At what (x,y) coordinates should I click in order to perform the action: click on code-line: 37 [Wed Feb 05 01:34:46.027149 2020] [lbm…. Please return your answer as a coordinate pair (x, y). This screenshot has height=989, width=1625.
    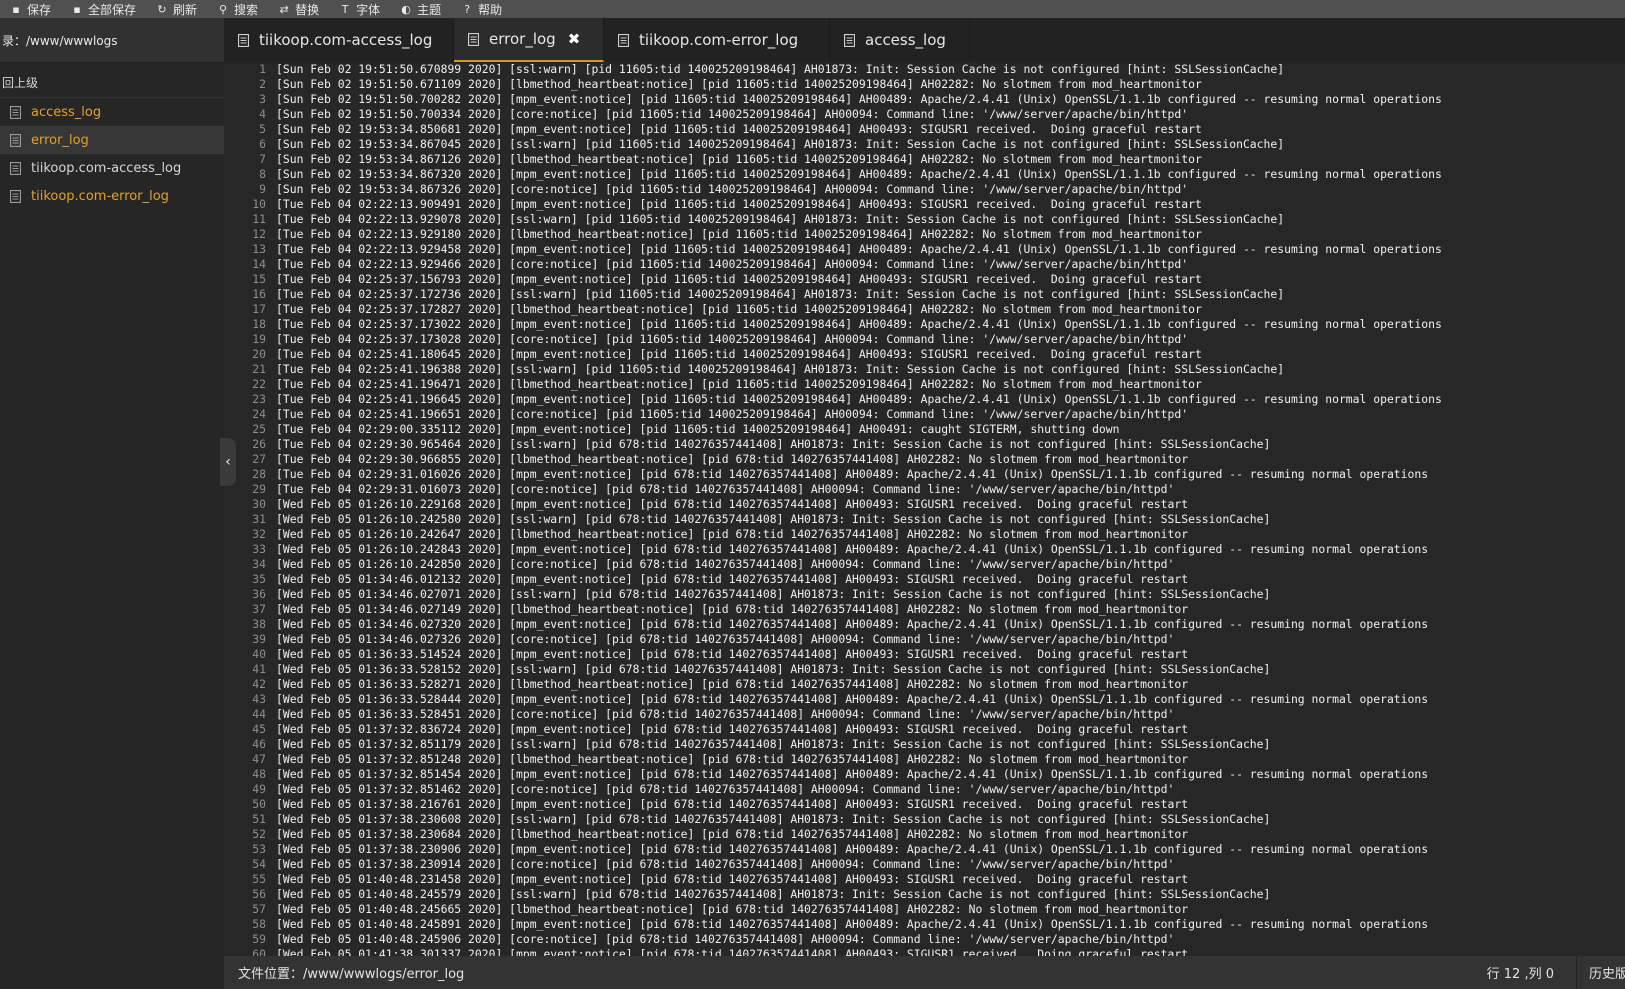
    Looking at the image, I should click on (924, 609).